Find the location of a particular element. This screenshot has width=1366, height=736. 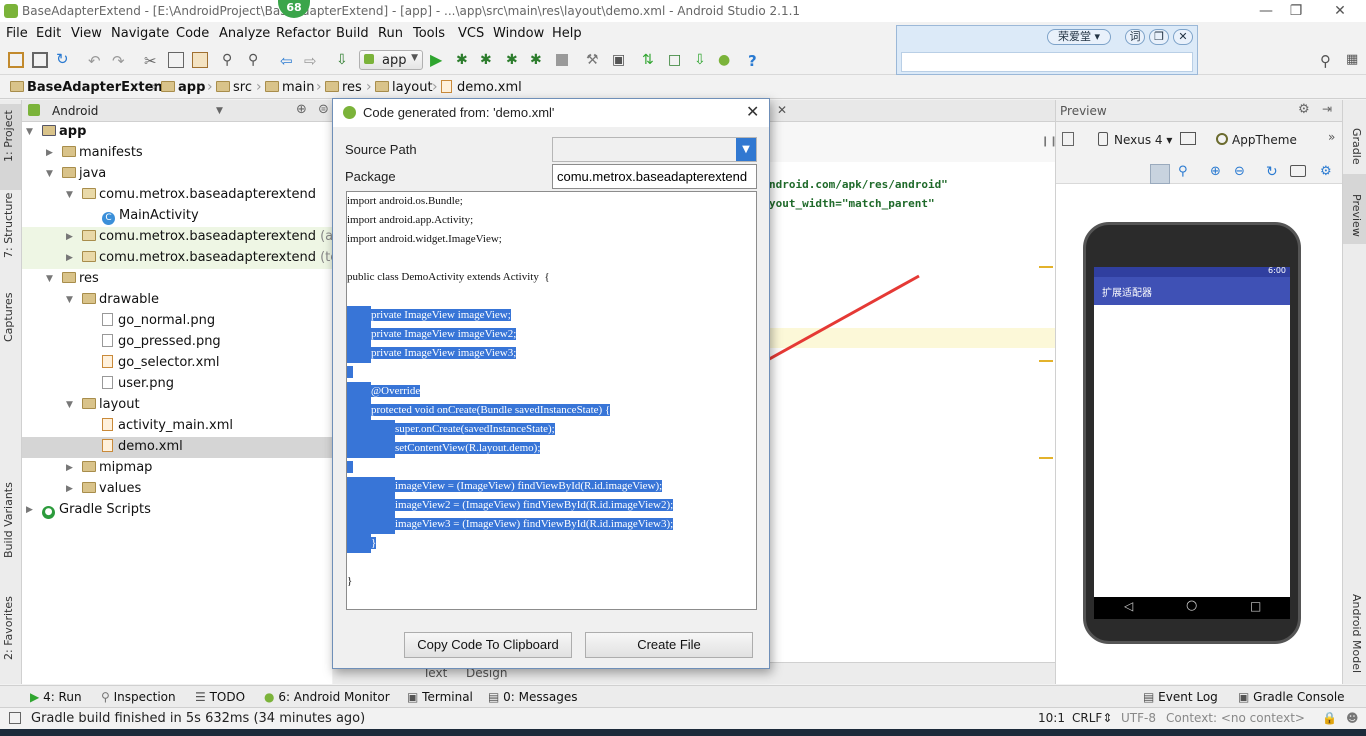

replace-icon: ⚲ is located at coordinates (256, 60).